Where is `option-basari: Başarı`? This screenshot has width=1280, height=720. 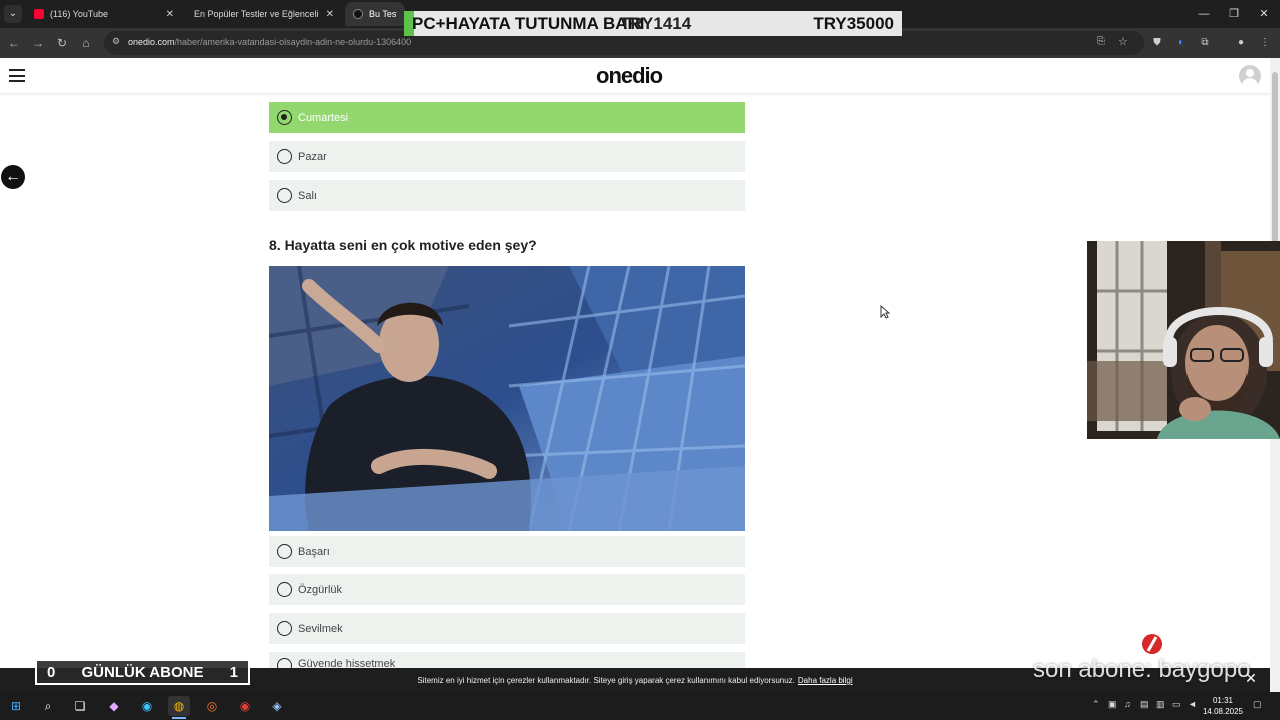
option-basari: Başarı is located at coordinates (507, 551).